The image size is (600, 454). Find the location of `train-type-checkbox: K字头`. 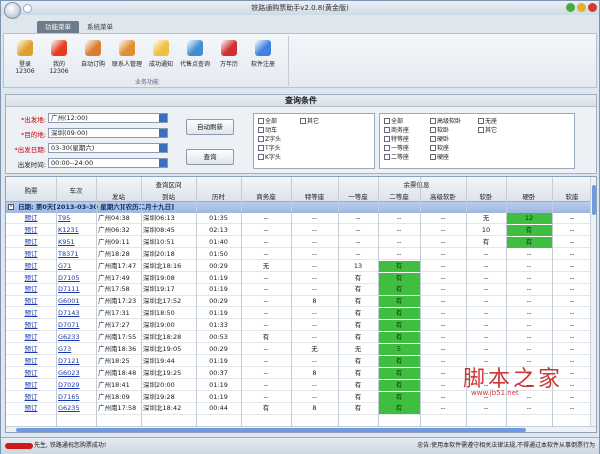

train-type-checkbox: K字头 is located at coordinates (269, 156).